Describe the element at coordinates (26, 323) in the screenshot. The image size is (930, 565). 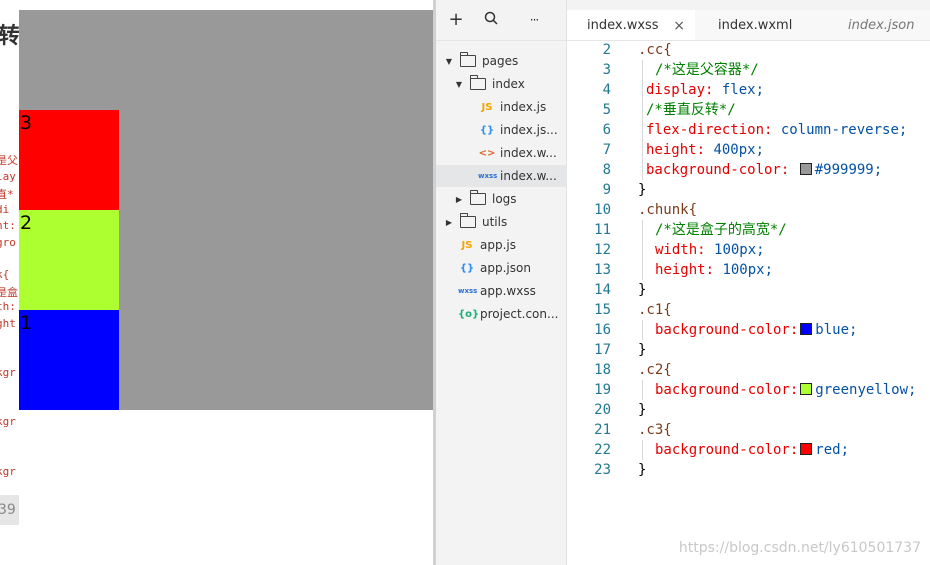
I see `chunk-label: 1` at that location.